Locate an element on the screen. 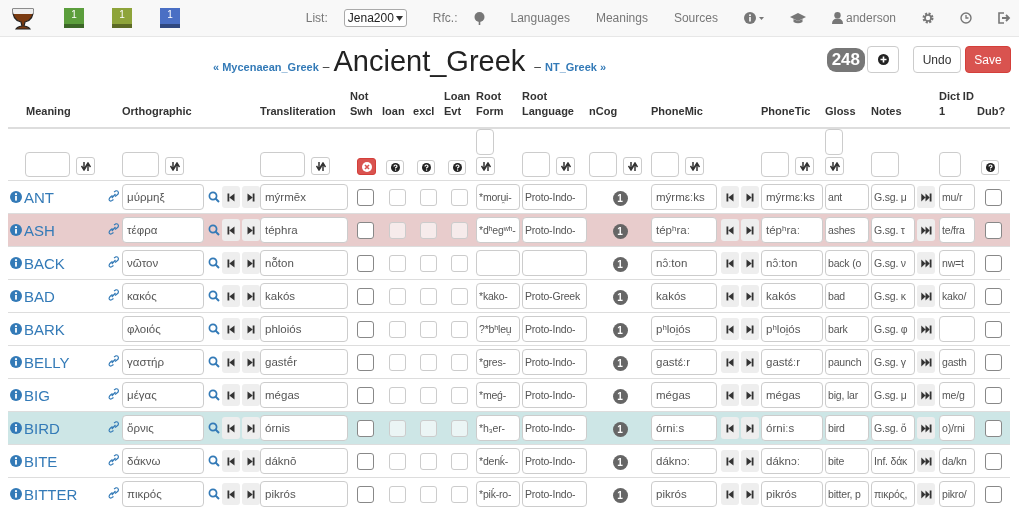 Image resolution: width=1019 pixels, height=520 pixels. meaning-link: BIRD is located at coordinates (59, 428).